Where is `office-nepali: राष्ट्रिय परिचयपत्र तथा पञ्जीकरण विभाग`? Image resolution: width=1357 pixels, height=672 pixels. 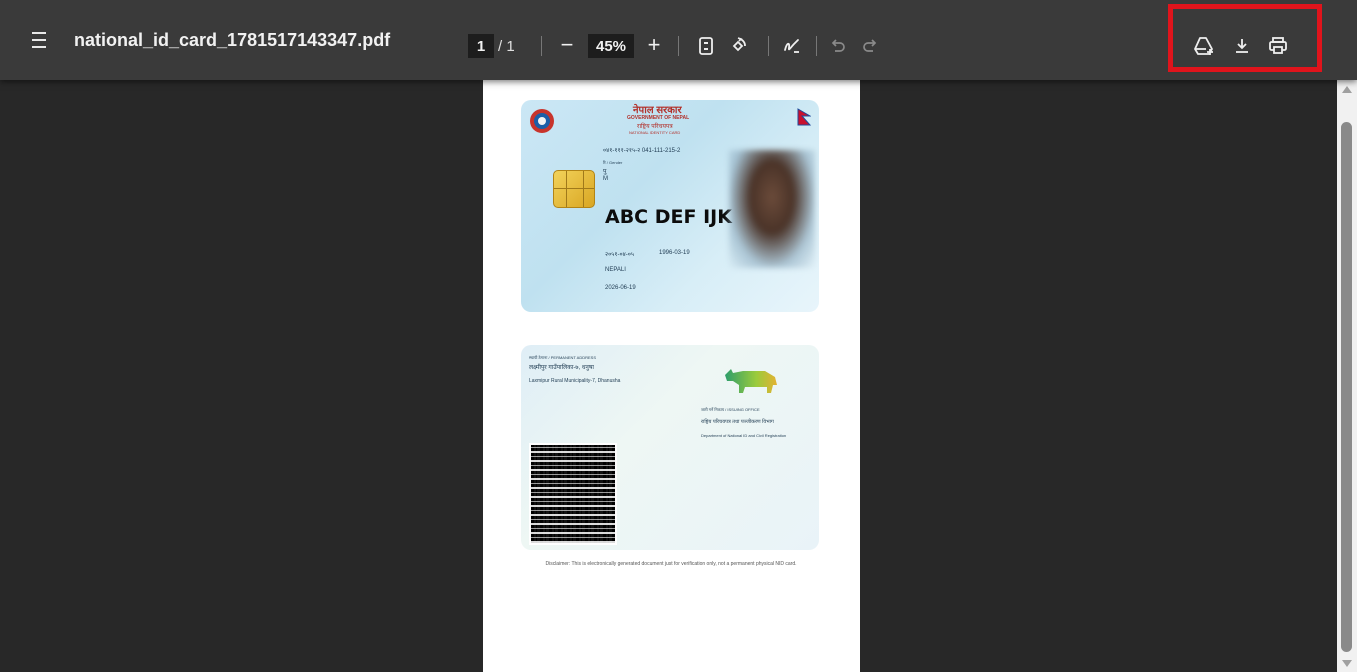
office-nepali: राष्ट्रिय परिचयपत्र तथा पञ्जीकरण विभाग is located at coordinates (737, 422).